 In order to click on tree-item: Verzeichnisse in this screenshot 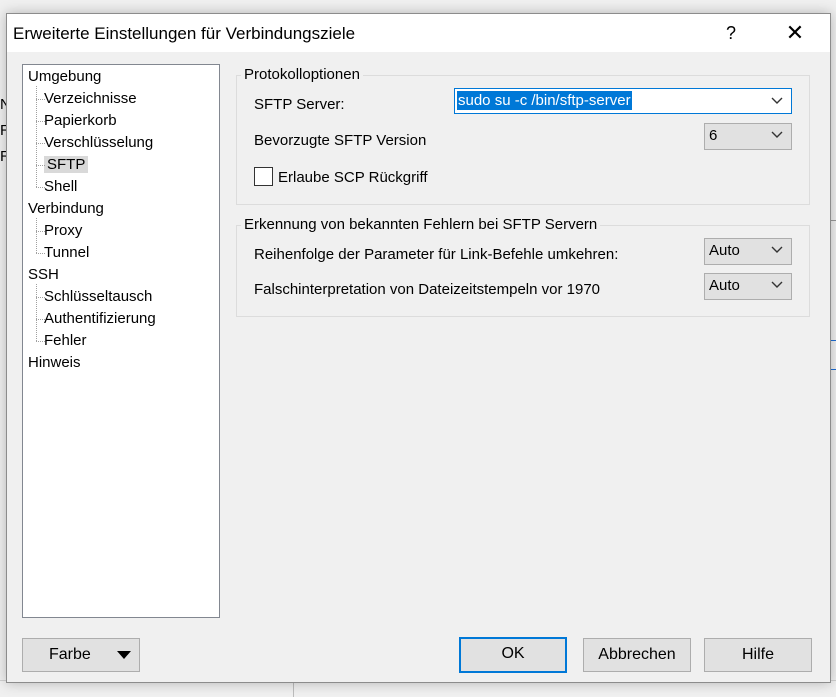, I will do `click(90, 99)`.